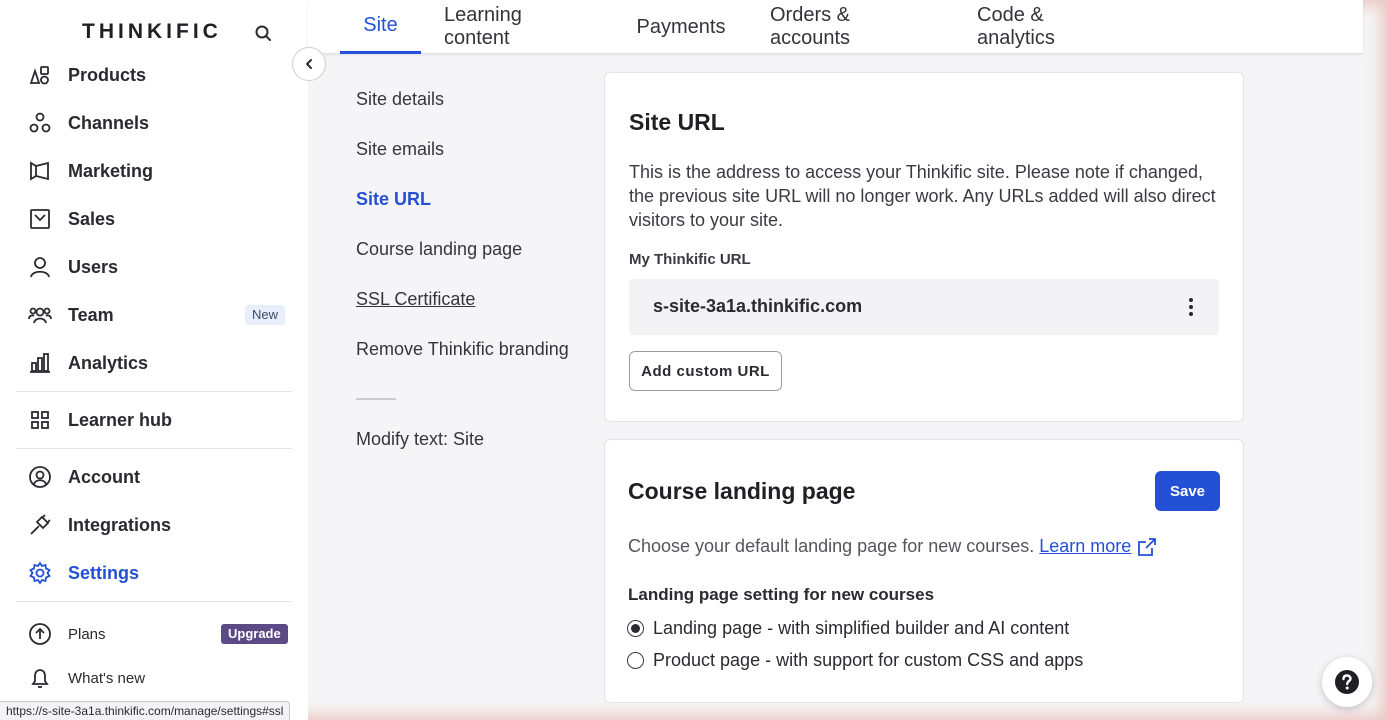  I want to click on tab-orders-accounts: Orders & accounts, so click(851, 27).